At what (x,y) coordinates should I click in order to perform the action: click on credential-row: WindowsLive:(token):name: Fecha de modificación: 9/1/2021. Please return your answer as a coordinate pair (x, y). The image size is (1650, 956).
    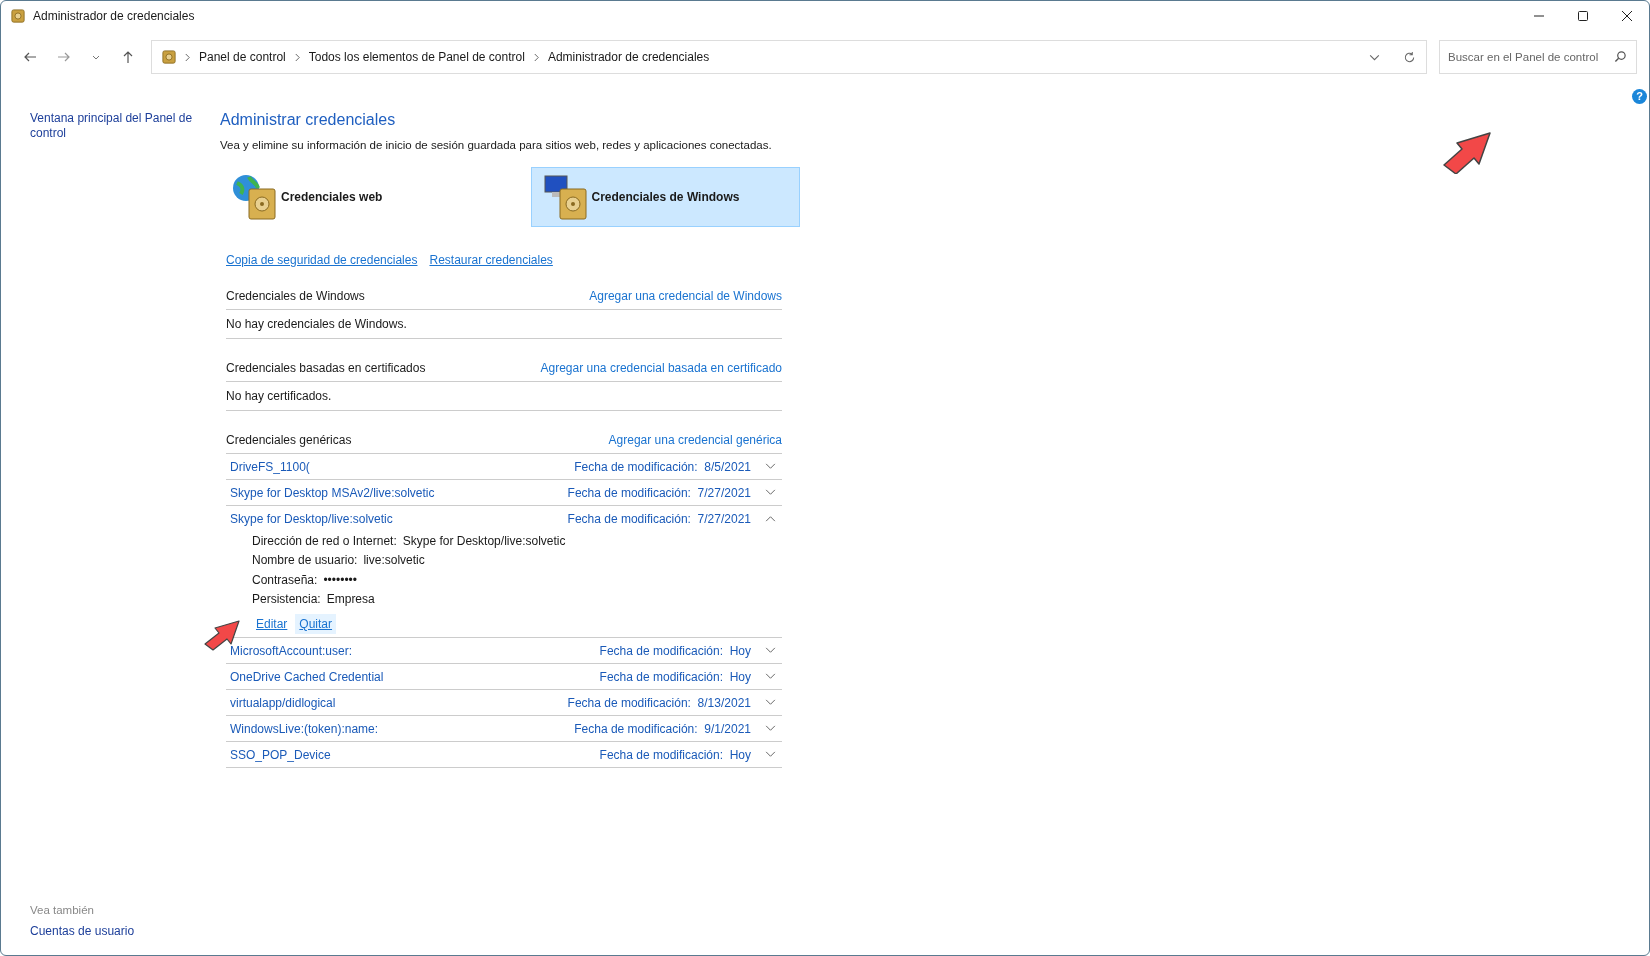
    Looking at the image, I should click on (504, 728).